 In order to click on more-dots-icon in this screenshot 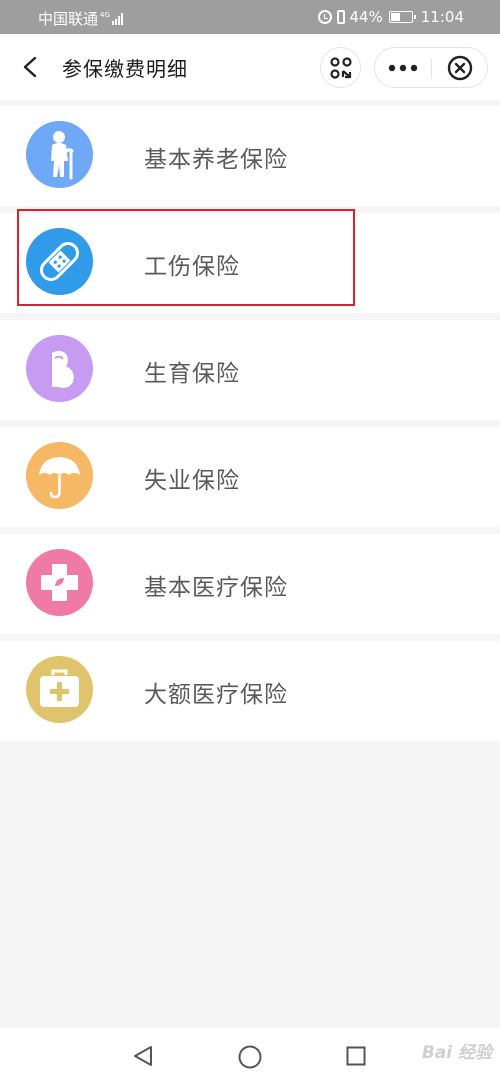, I will do `click(403, 67)`.